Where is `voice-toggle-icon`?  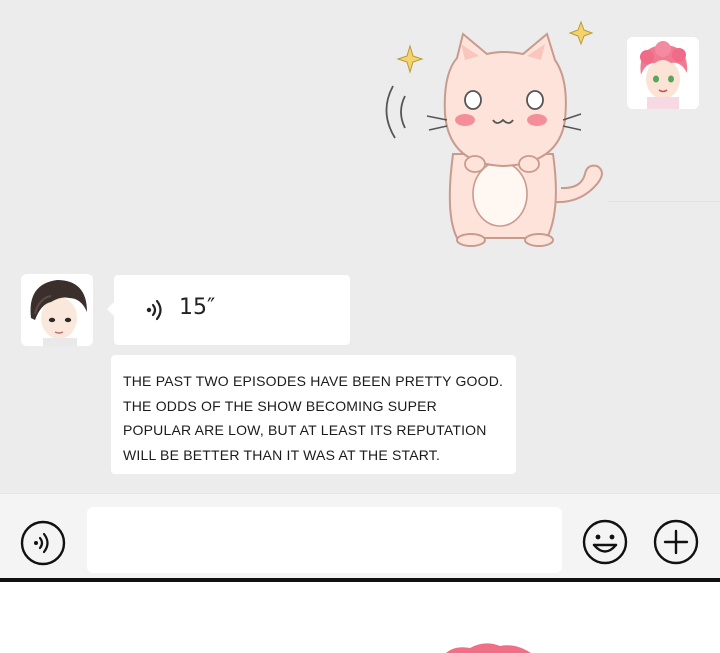 voice-toggle-icon is located at coordinates (43, 543).